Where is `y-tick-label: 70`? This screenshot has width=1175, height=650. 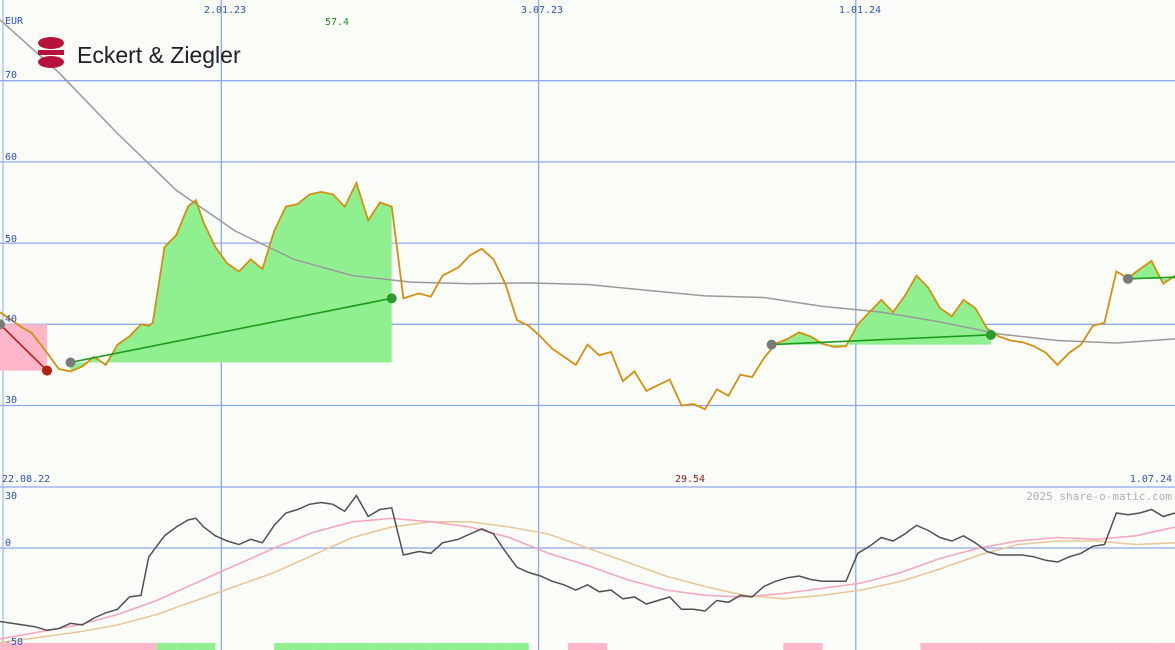 y-tick-label: 70 is located at coordinates (11, 75).